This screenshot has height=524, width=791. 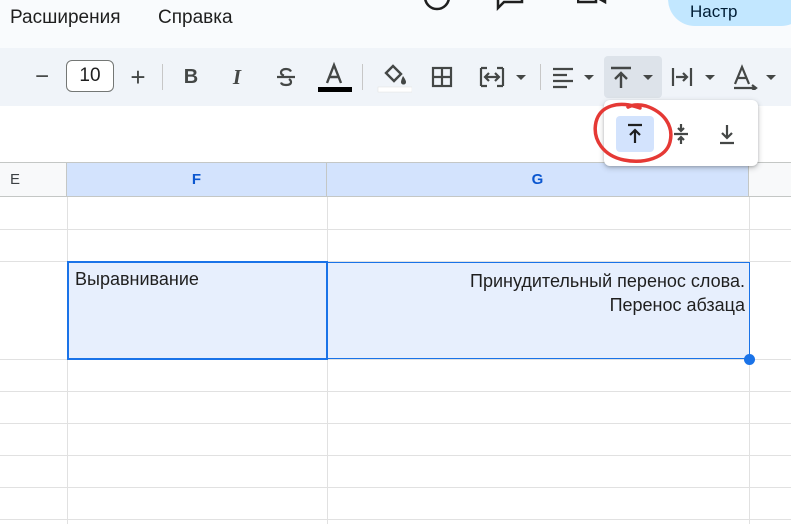 I want to click on column-header-g: G, so click(x=538, y=179).